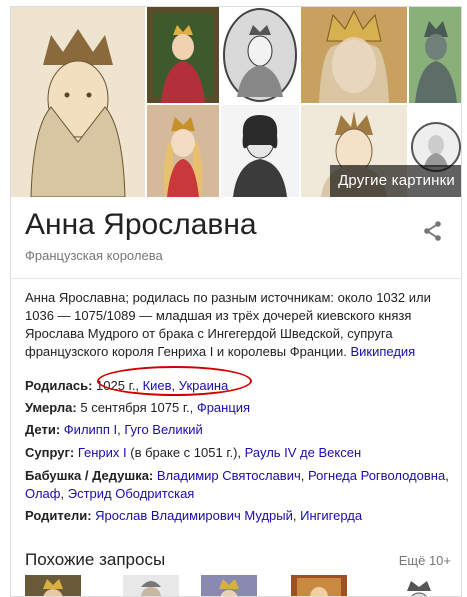 This screenshot has width=467, height=597. Describe the element at coordinates (331, 515) in the screenshot. I see `parent-link-2: Ингигерда` at that location.